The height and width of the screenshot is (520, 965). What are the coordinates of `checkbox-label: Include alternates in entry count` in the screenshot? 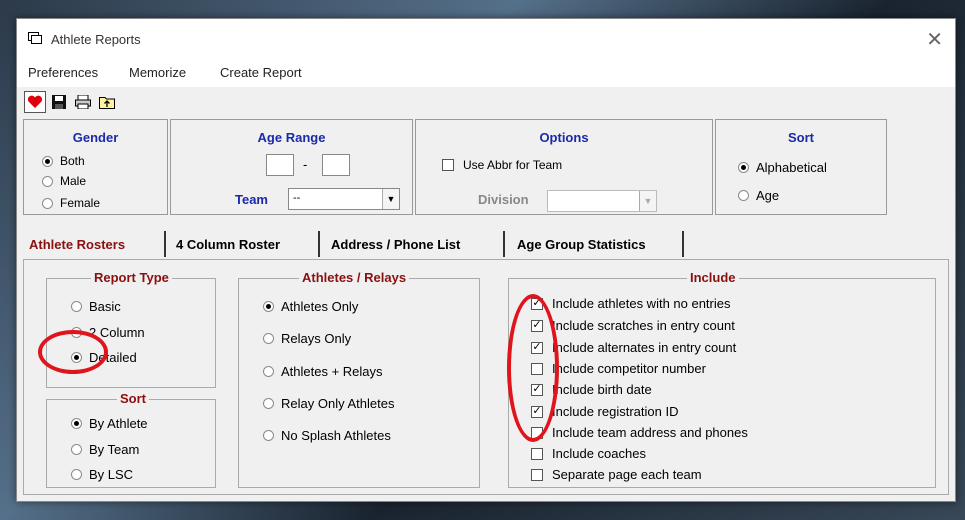 It's located at (644, 347).